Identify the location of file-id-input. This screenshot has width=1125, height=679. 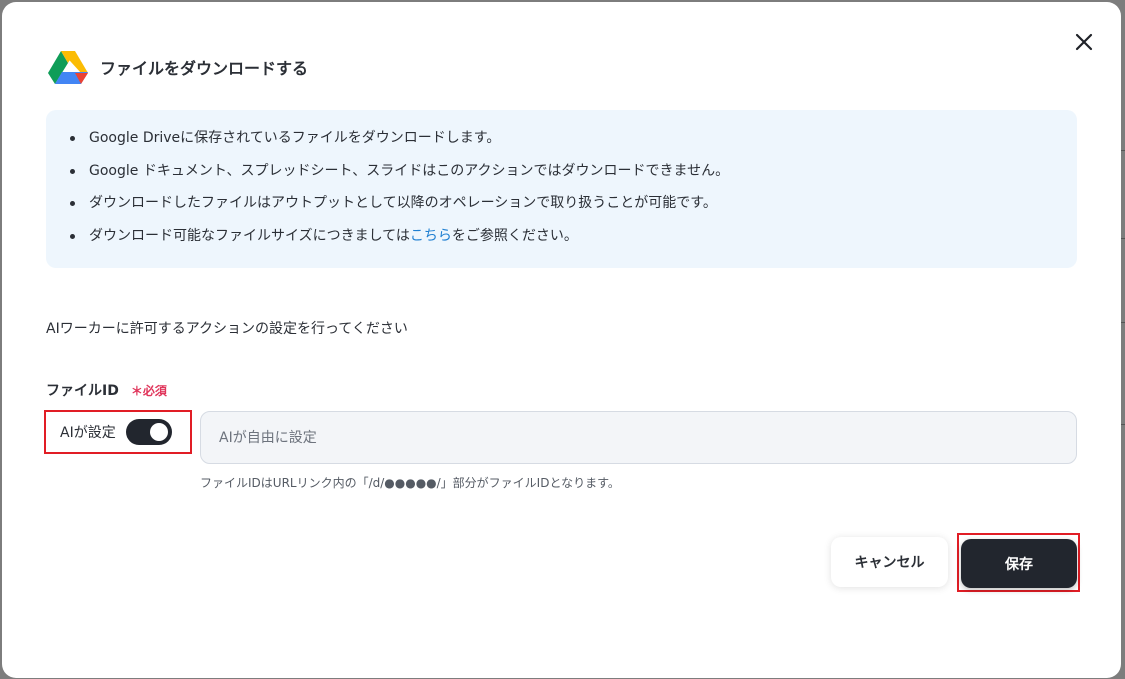
(638, 437).